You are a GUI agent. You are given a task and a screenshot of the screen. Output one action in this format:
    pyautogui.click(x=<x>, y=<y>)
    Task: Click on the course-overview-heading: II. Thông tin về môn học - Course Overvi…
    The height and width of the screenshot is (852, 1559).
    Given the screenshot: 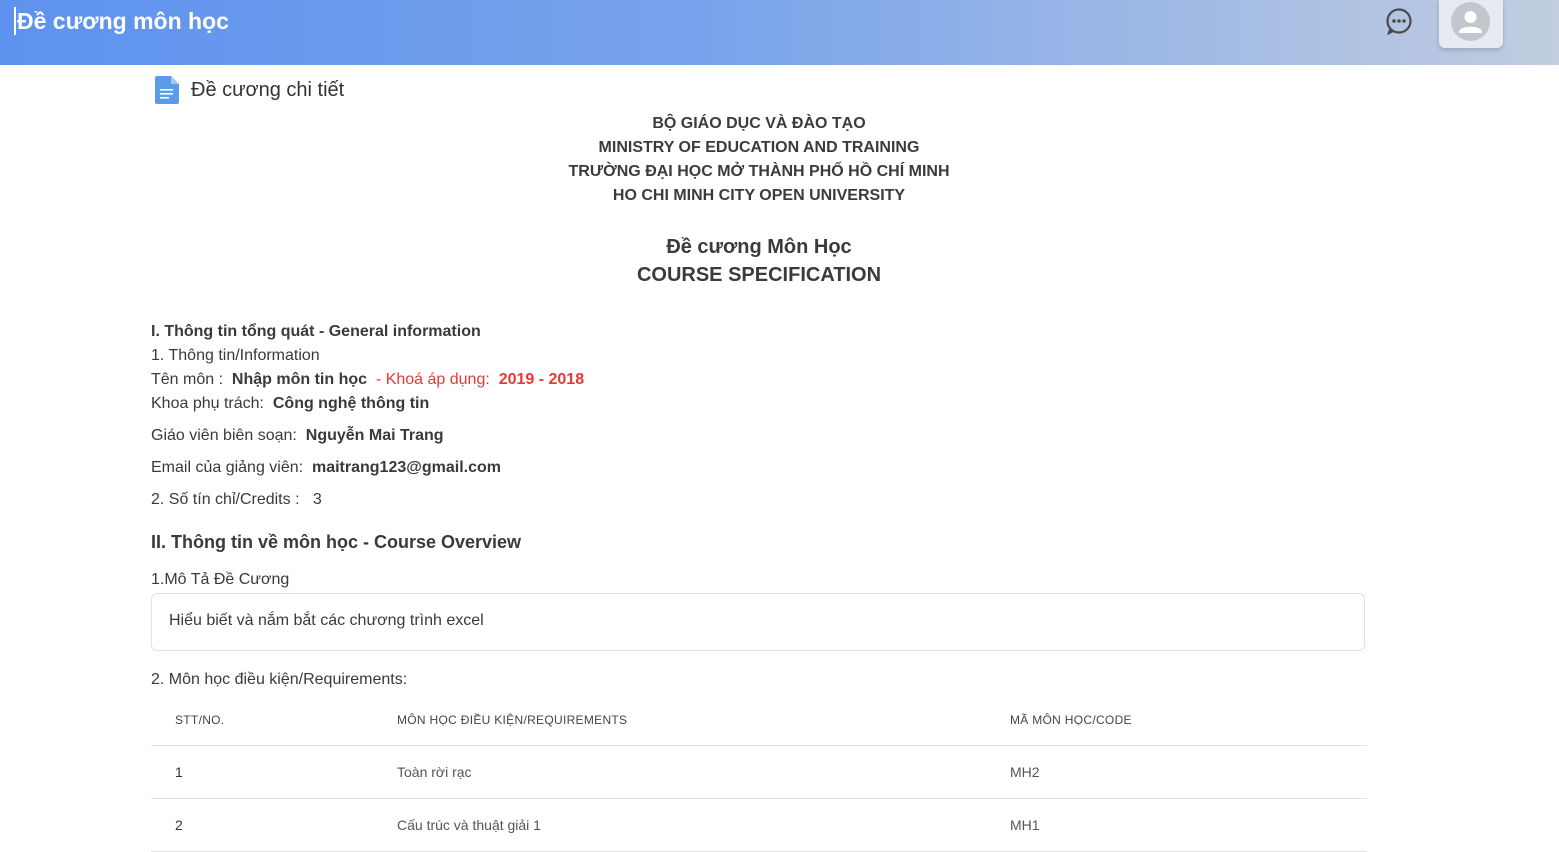 What is the action you would take?
    pyautogui.click(x=336, y=542)
    